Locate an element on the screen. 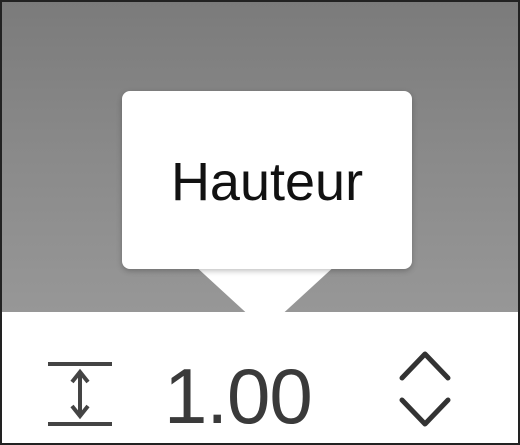 This screenshot has height=445, width=520. chevron-down-icon is located at coordinates (425, 412).